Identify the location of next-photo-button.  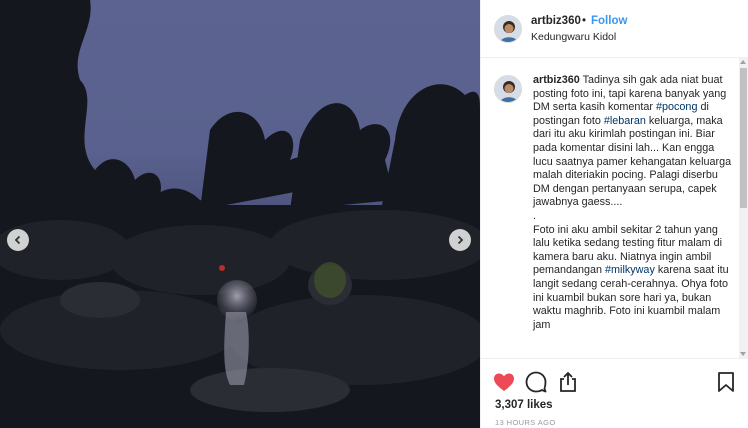
(460, 240).